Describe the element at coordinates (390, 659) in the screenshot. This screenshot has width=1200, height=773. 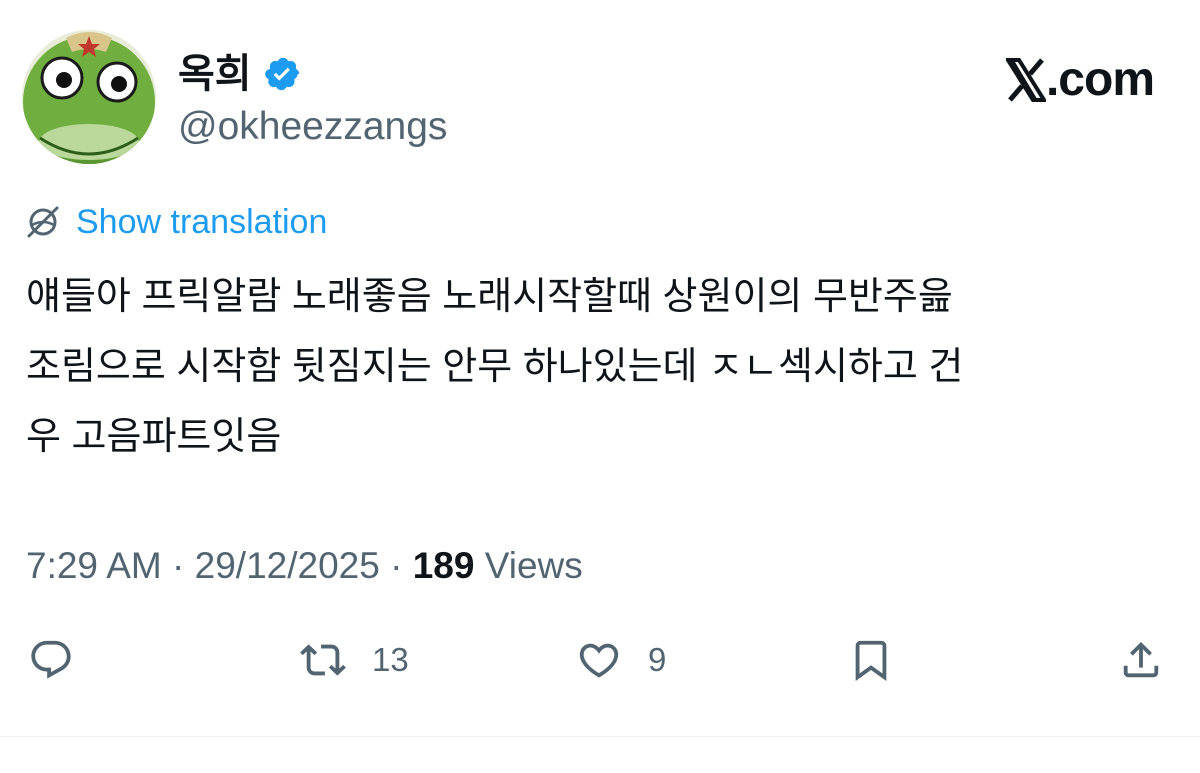
I see `retweet-count: 13` at that location.